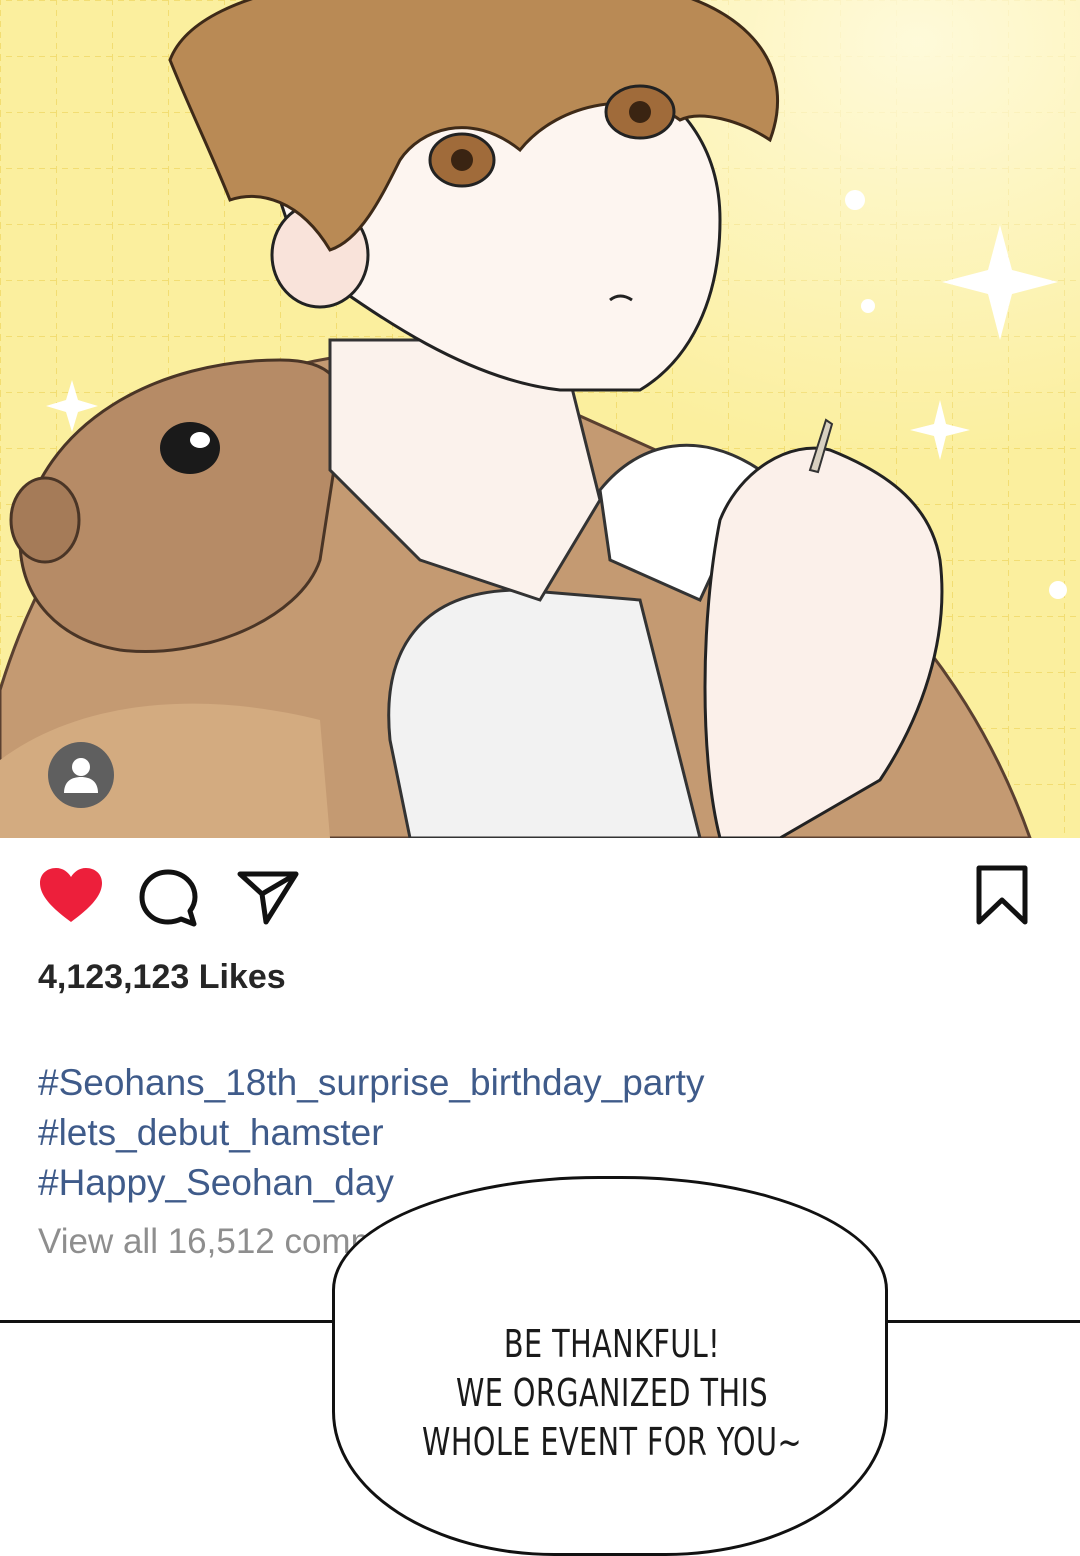 The height and width of the screenshot is (1556, 1080). Describe the element at coordinates (71, 897) in the screenshot. I see `heart-icon` at that location.